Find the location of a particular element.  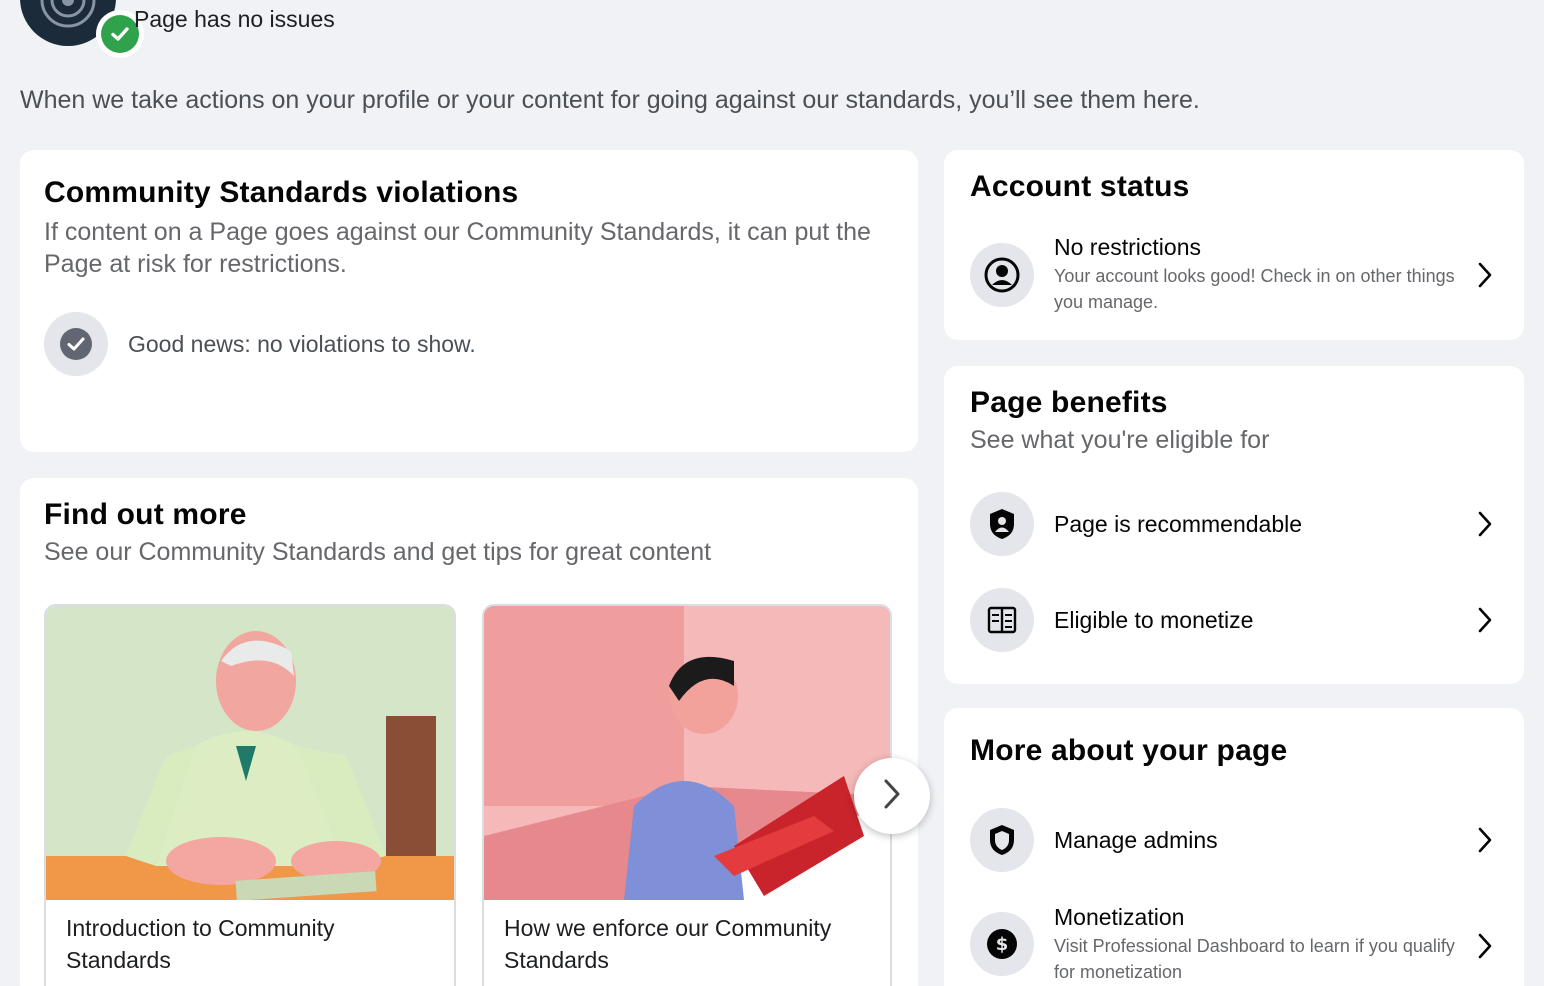

page-benefits-title: Page benefits is located at coordinates (1069, 402).